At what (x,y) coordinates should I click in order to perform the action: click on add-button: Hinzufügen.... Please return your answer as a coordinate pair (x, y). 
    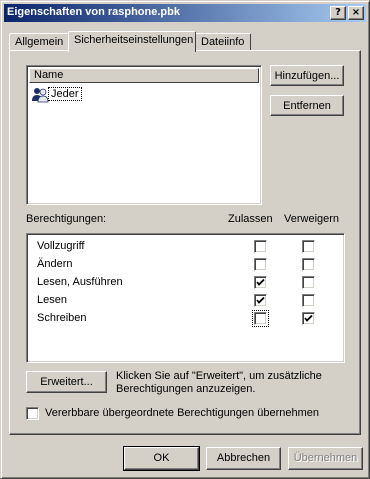
    Looking at the image, I should click on (307, 75).